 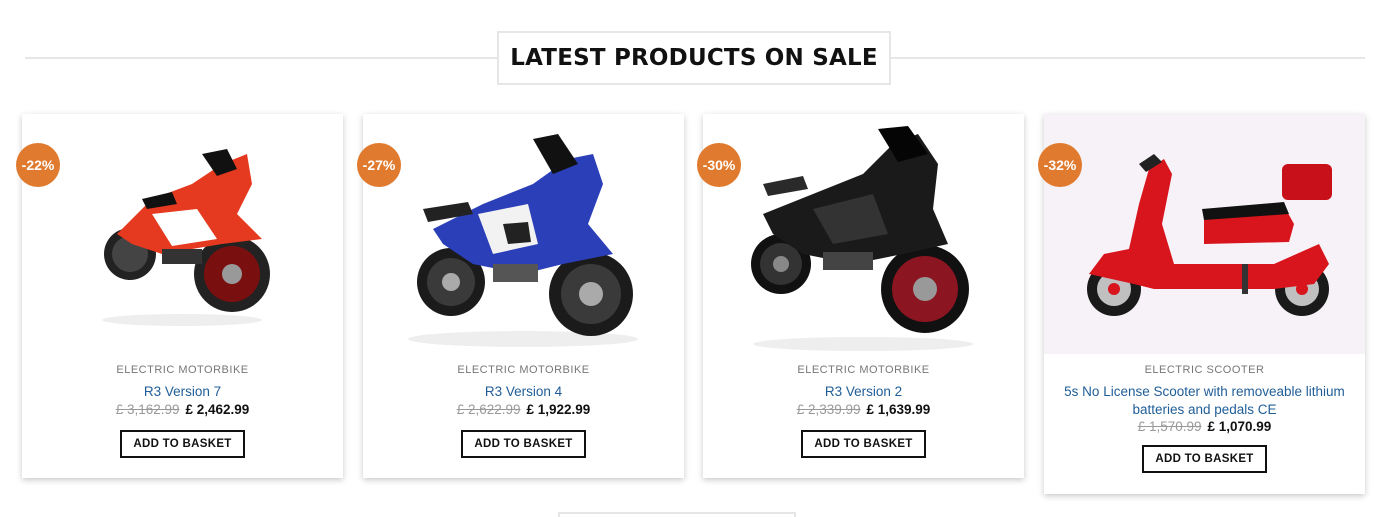 What do you see at coordinates (182, 392) in the screenshot?
I see `product-name-link: R3 Version 7` at bounding box center [182, 392].